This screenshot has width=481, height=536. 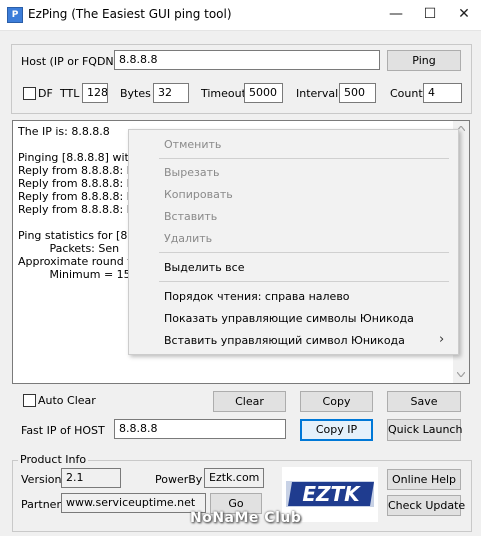 I want to click on count-input: 4, so click(x=442, y=93).